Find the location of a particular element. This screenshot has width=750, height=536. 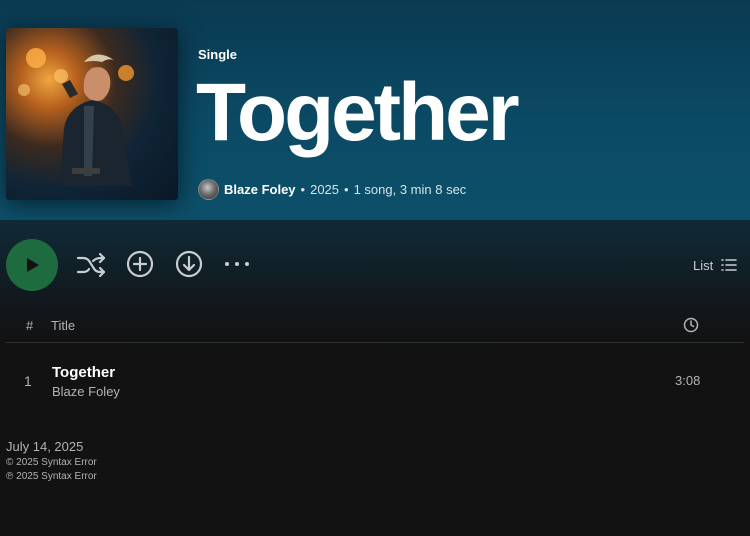

release-type-label: Single is located at coordinates (218, 54).